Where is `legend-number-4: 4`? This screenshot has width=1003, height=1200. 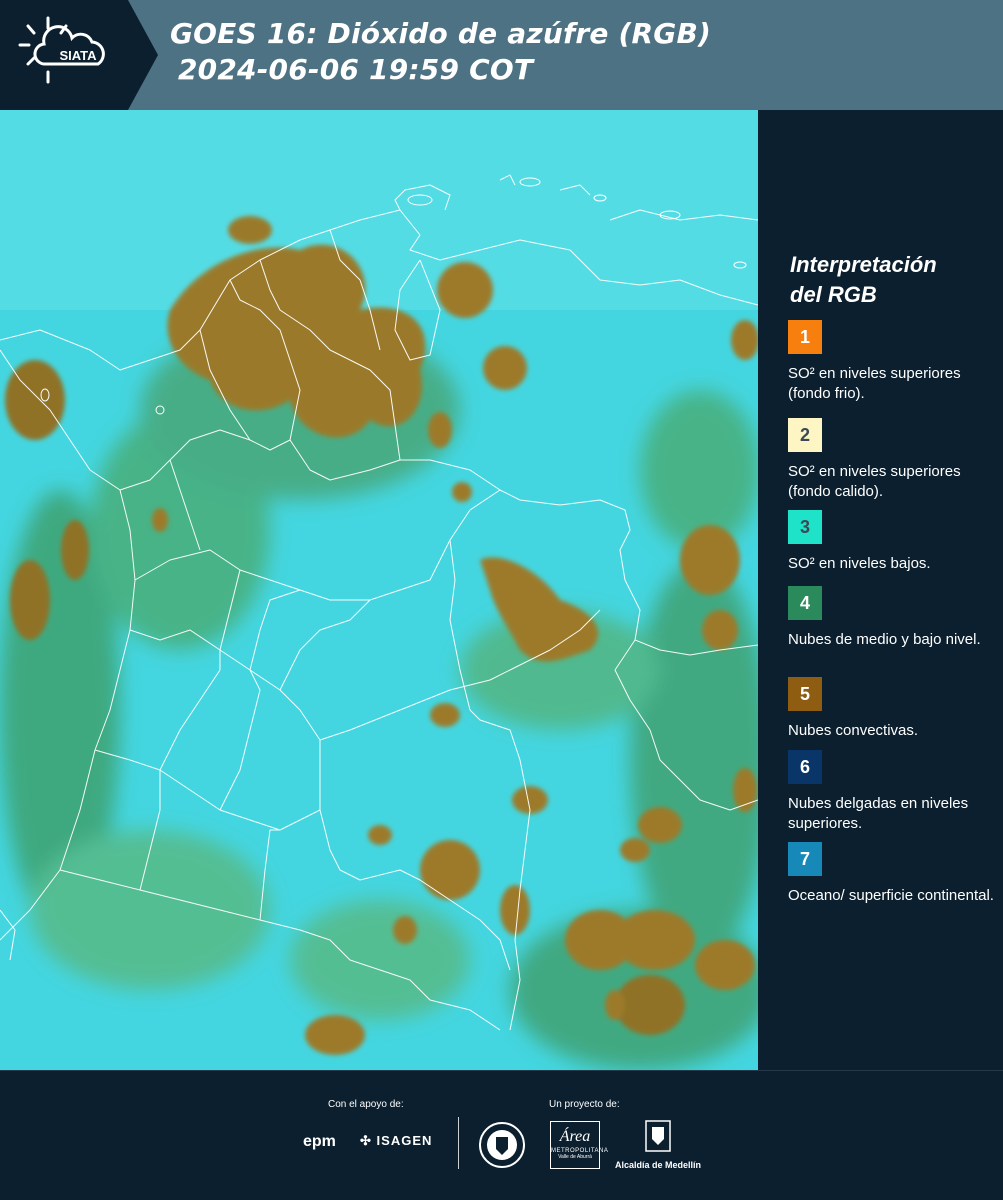
legend-number-4: 4 is located at coordinates (804, 602).